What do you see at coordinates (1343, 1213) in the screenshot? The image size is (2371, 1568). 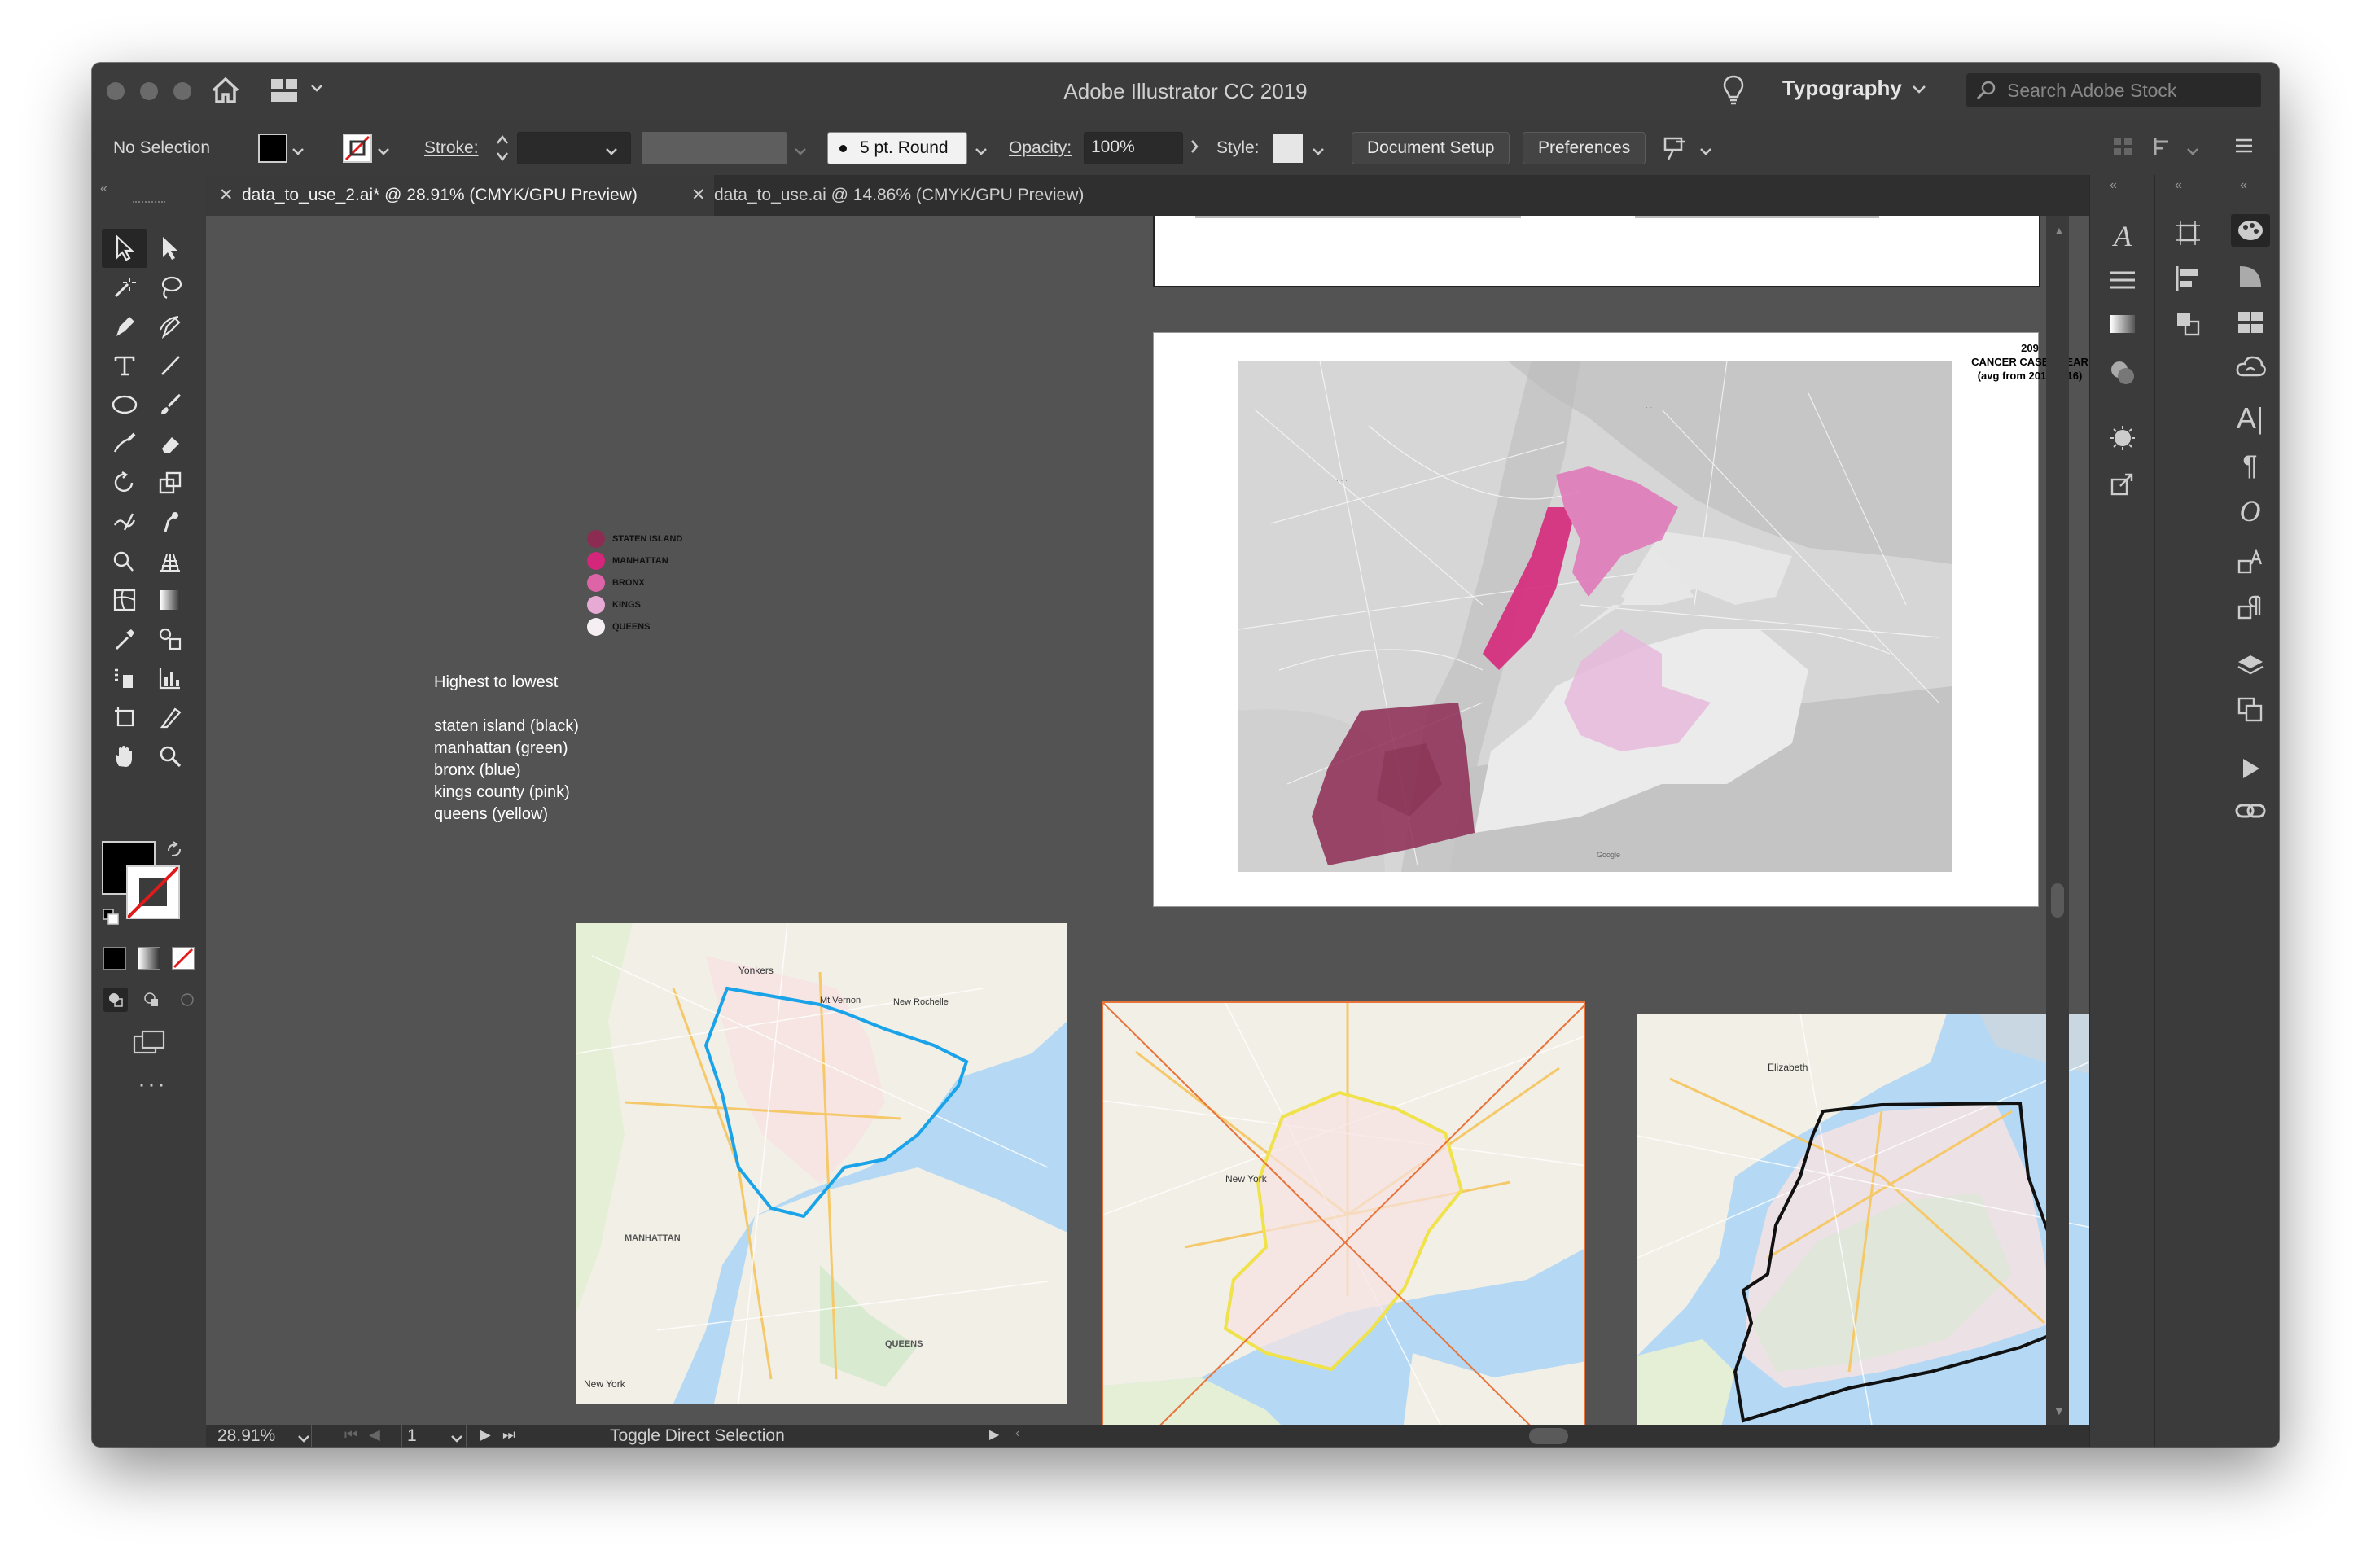 I see `queens-map-image: New York` at bounding box center [1343, 1213].